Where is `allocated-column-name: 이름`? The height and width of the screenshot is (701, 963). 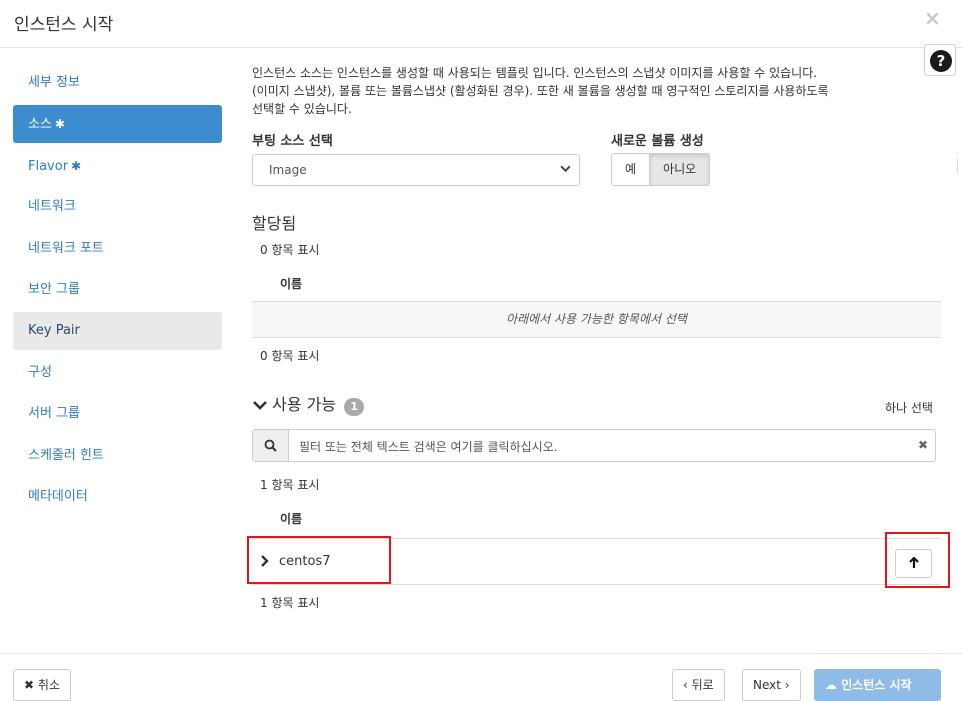 allocated-column-name: 이름 is located at coordinates (291, 284).